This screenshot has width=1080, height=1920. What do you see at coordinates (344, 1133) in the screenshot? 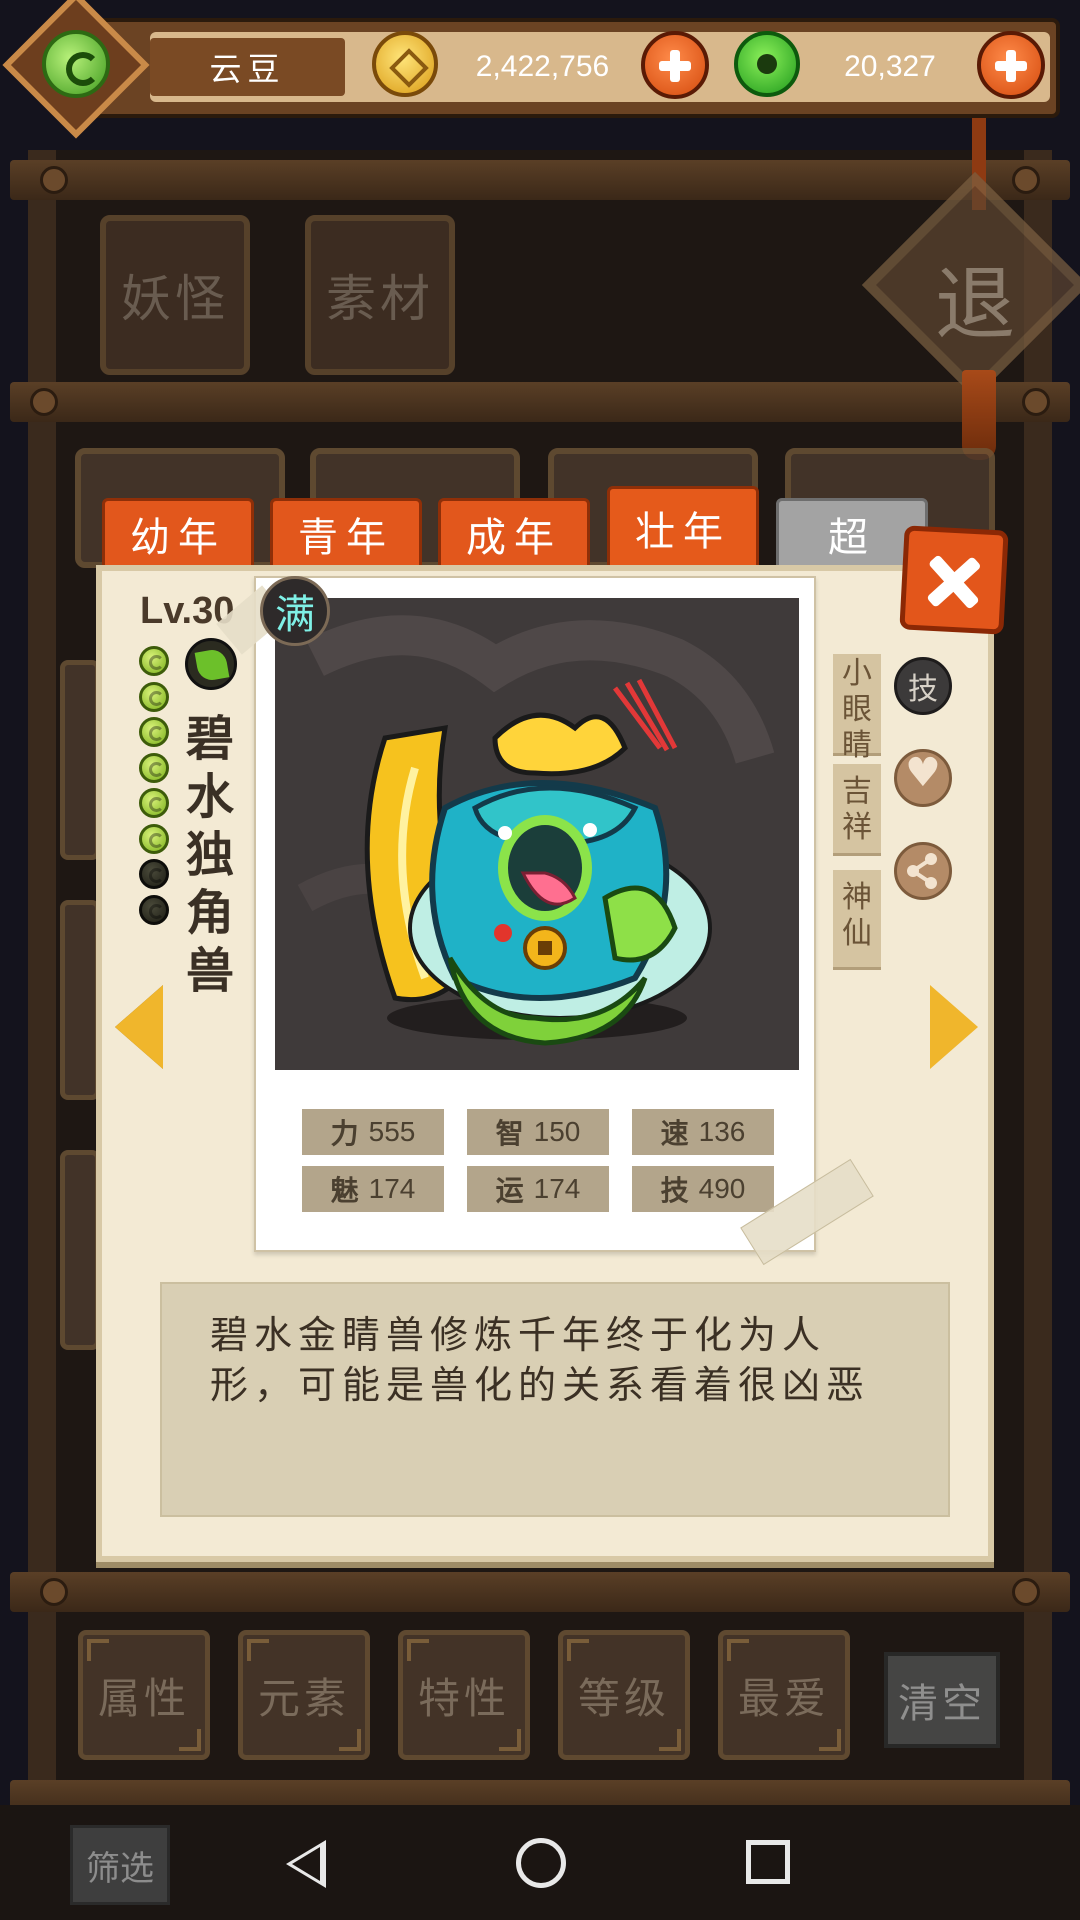
I see `stat-label: 力` at bounding box center [344, 1133].